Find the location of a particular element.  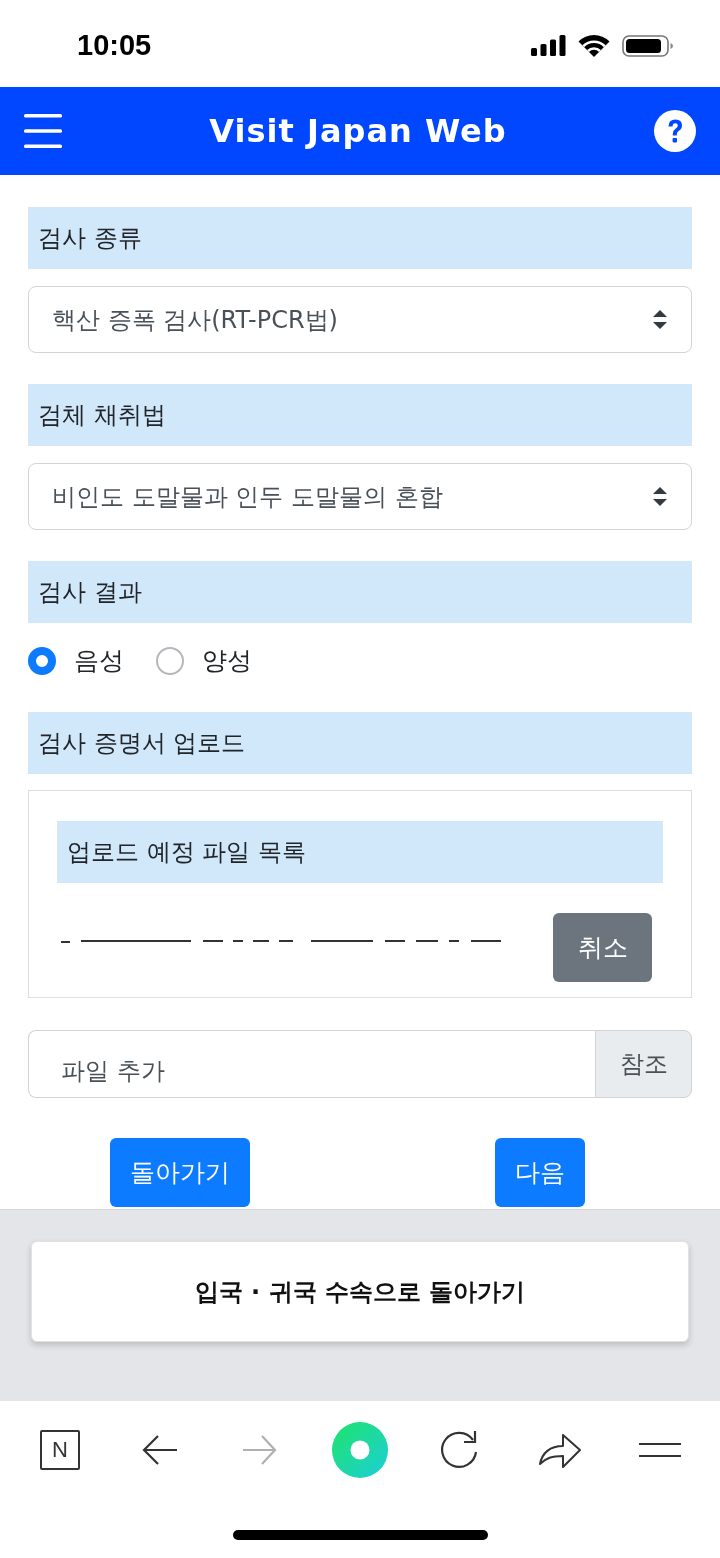

status-time: 10:05 is located at coordinates (114, 45).